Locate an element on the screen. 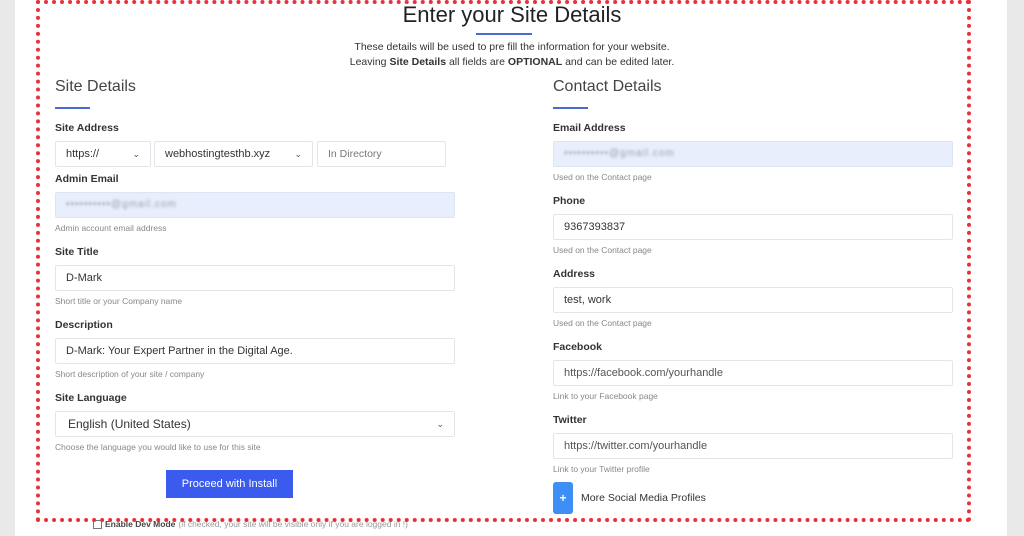  site-title-value: D-Mark is located at coordinates (84, 278).